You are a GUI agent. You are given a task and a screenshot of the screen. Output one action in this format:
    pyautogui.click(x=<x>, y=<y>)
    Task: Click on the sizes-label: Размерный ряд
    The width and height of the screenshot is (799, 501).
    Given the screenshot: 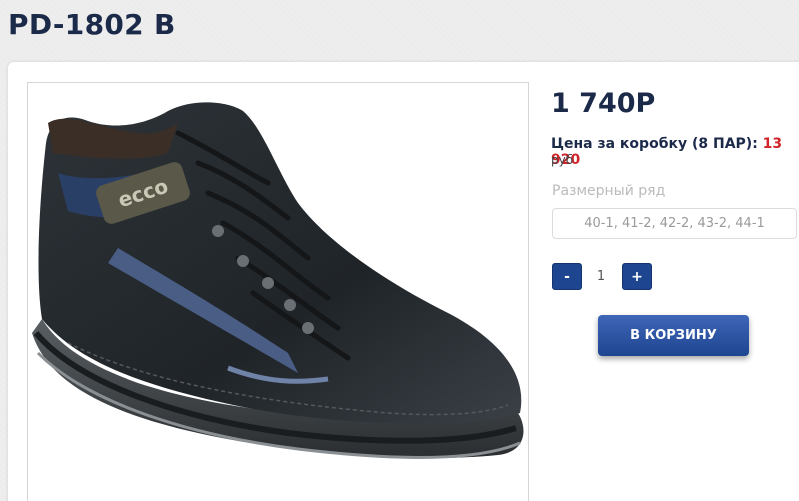 What is the action you would take?
    pyautogui.click(x=609, y=191)
    